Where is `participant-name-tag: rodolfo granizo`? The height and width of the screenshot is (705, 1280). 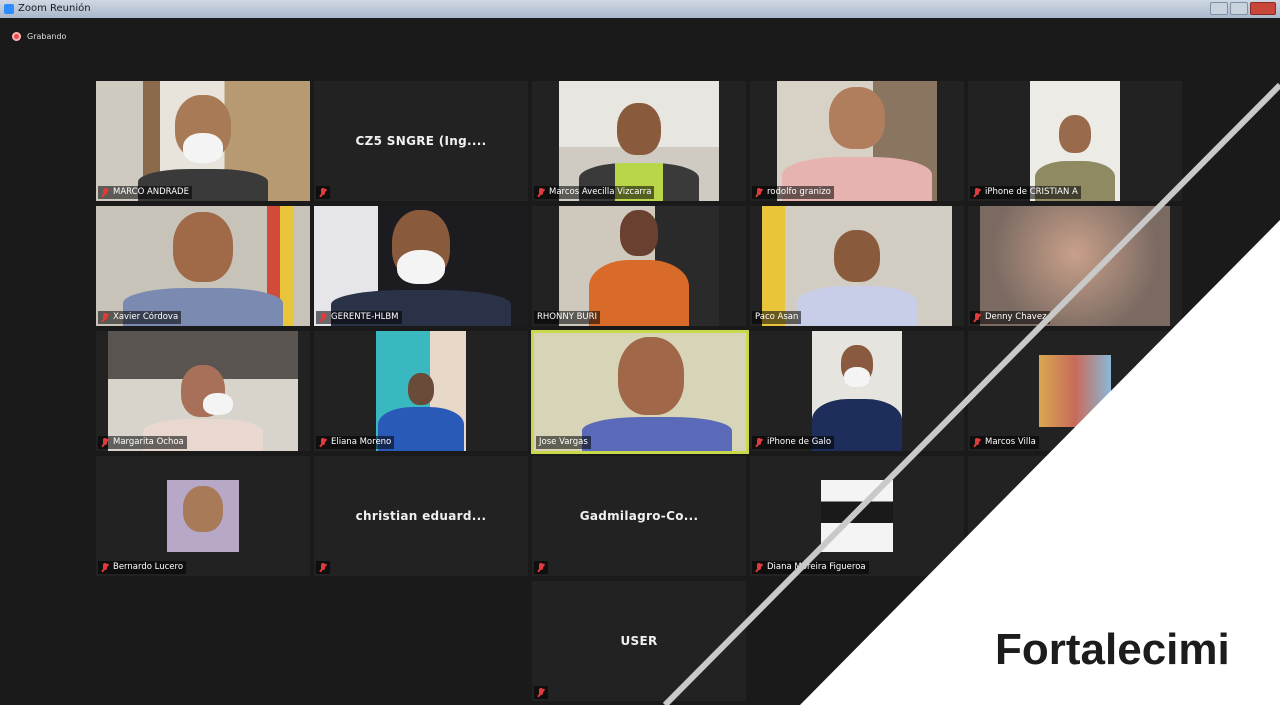
participant-name-tag: rodolfo granizo is located at coordinates (793, 192).